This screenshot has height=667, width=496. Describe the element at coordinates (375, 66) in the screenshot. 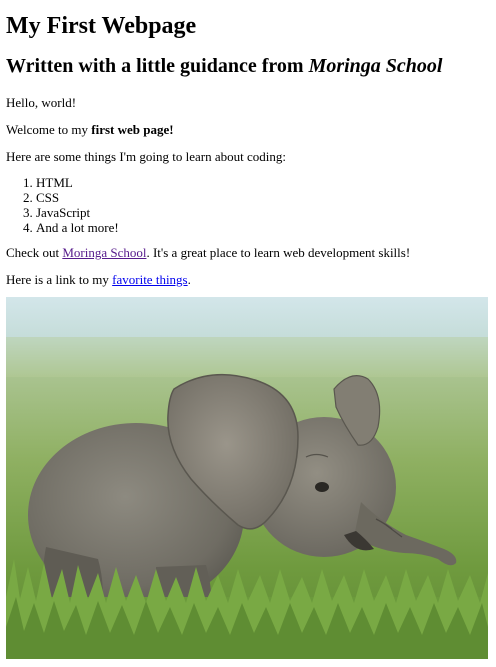

I see `subtitle-school-name: Moringa School` at that location.